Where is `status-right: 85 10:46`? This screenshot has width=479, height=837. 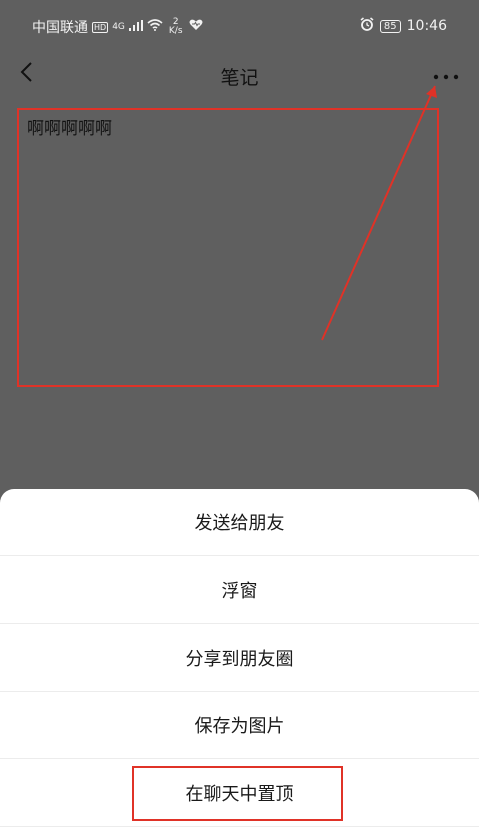 status-right: 85 10:46 is located at coordinates (403, 26).